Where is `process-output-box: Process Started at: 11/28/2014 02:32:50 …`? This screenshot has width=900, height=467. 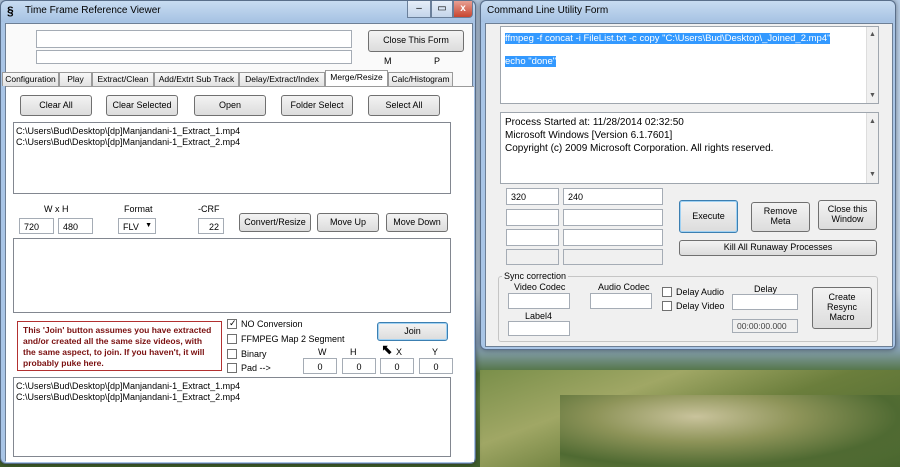 process-output-box: Process Started at: 11/28/2014 02:32:50 … is located at coordinates (689, 148).